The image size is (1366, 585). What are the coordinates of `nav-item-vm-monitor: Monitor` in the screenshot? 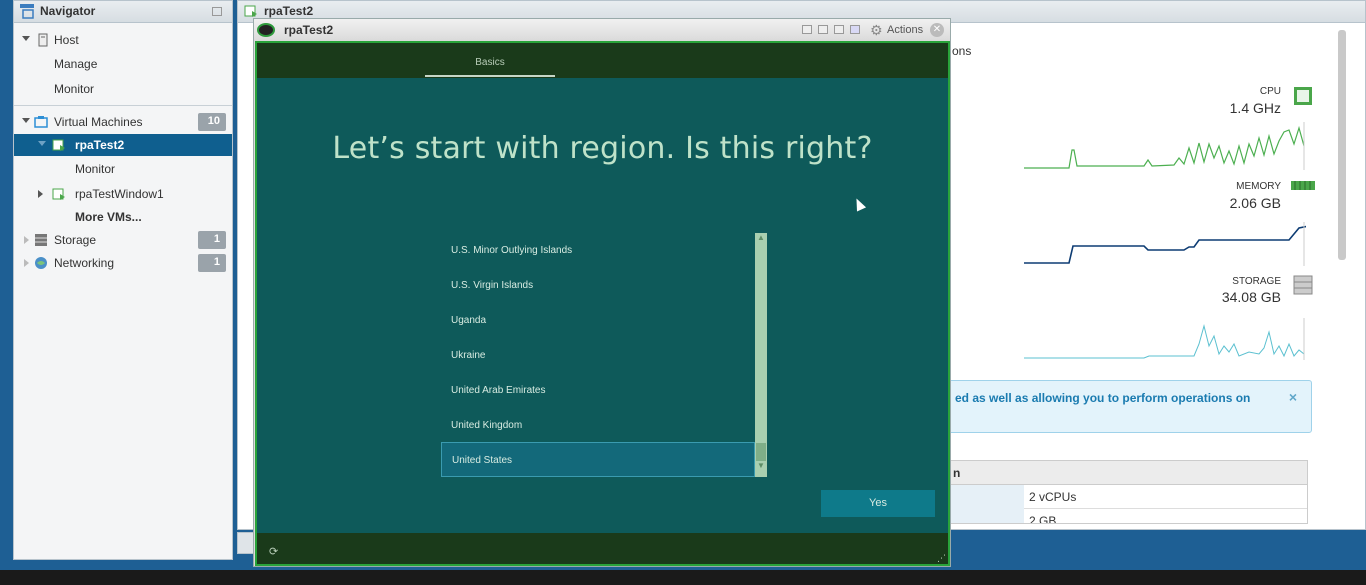 It's located at (123, 169).